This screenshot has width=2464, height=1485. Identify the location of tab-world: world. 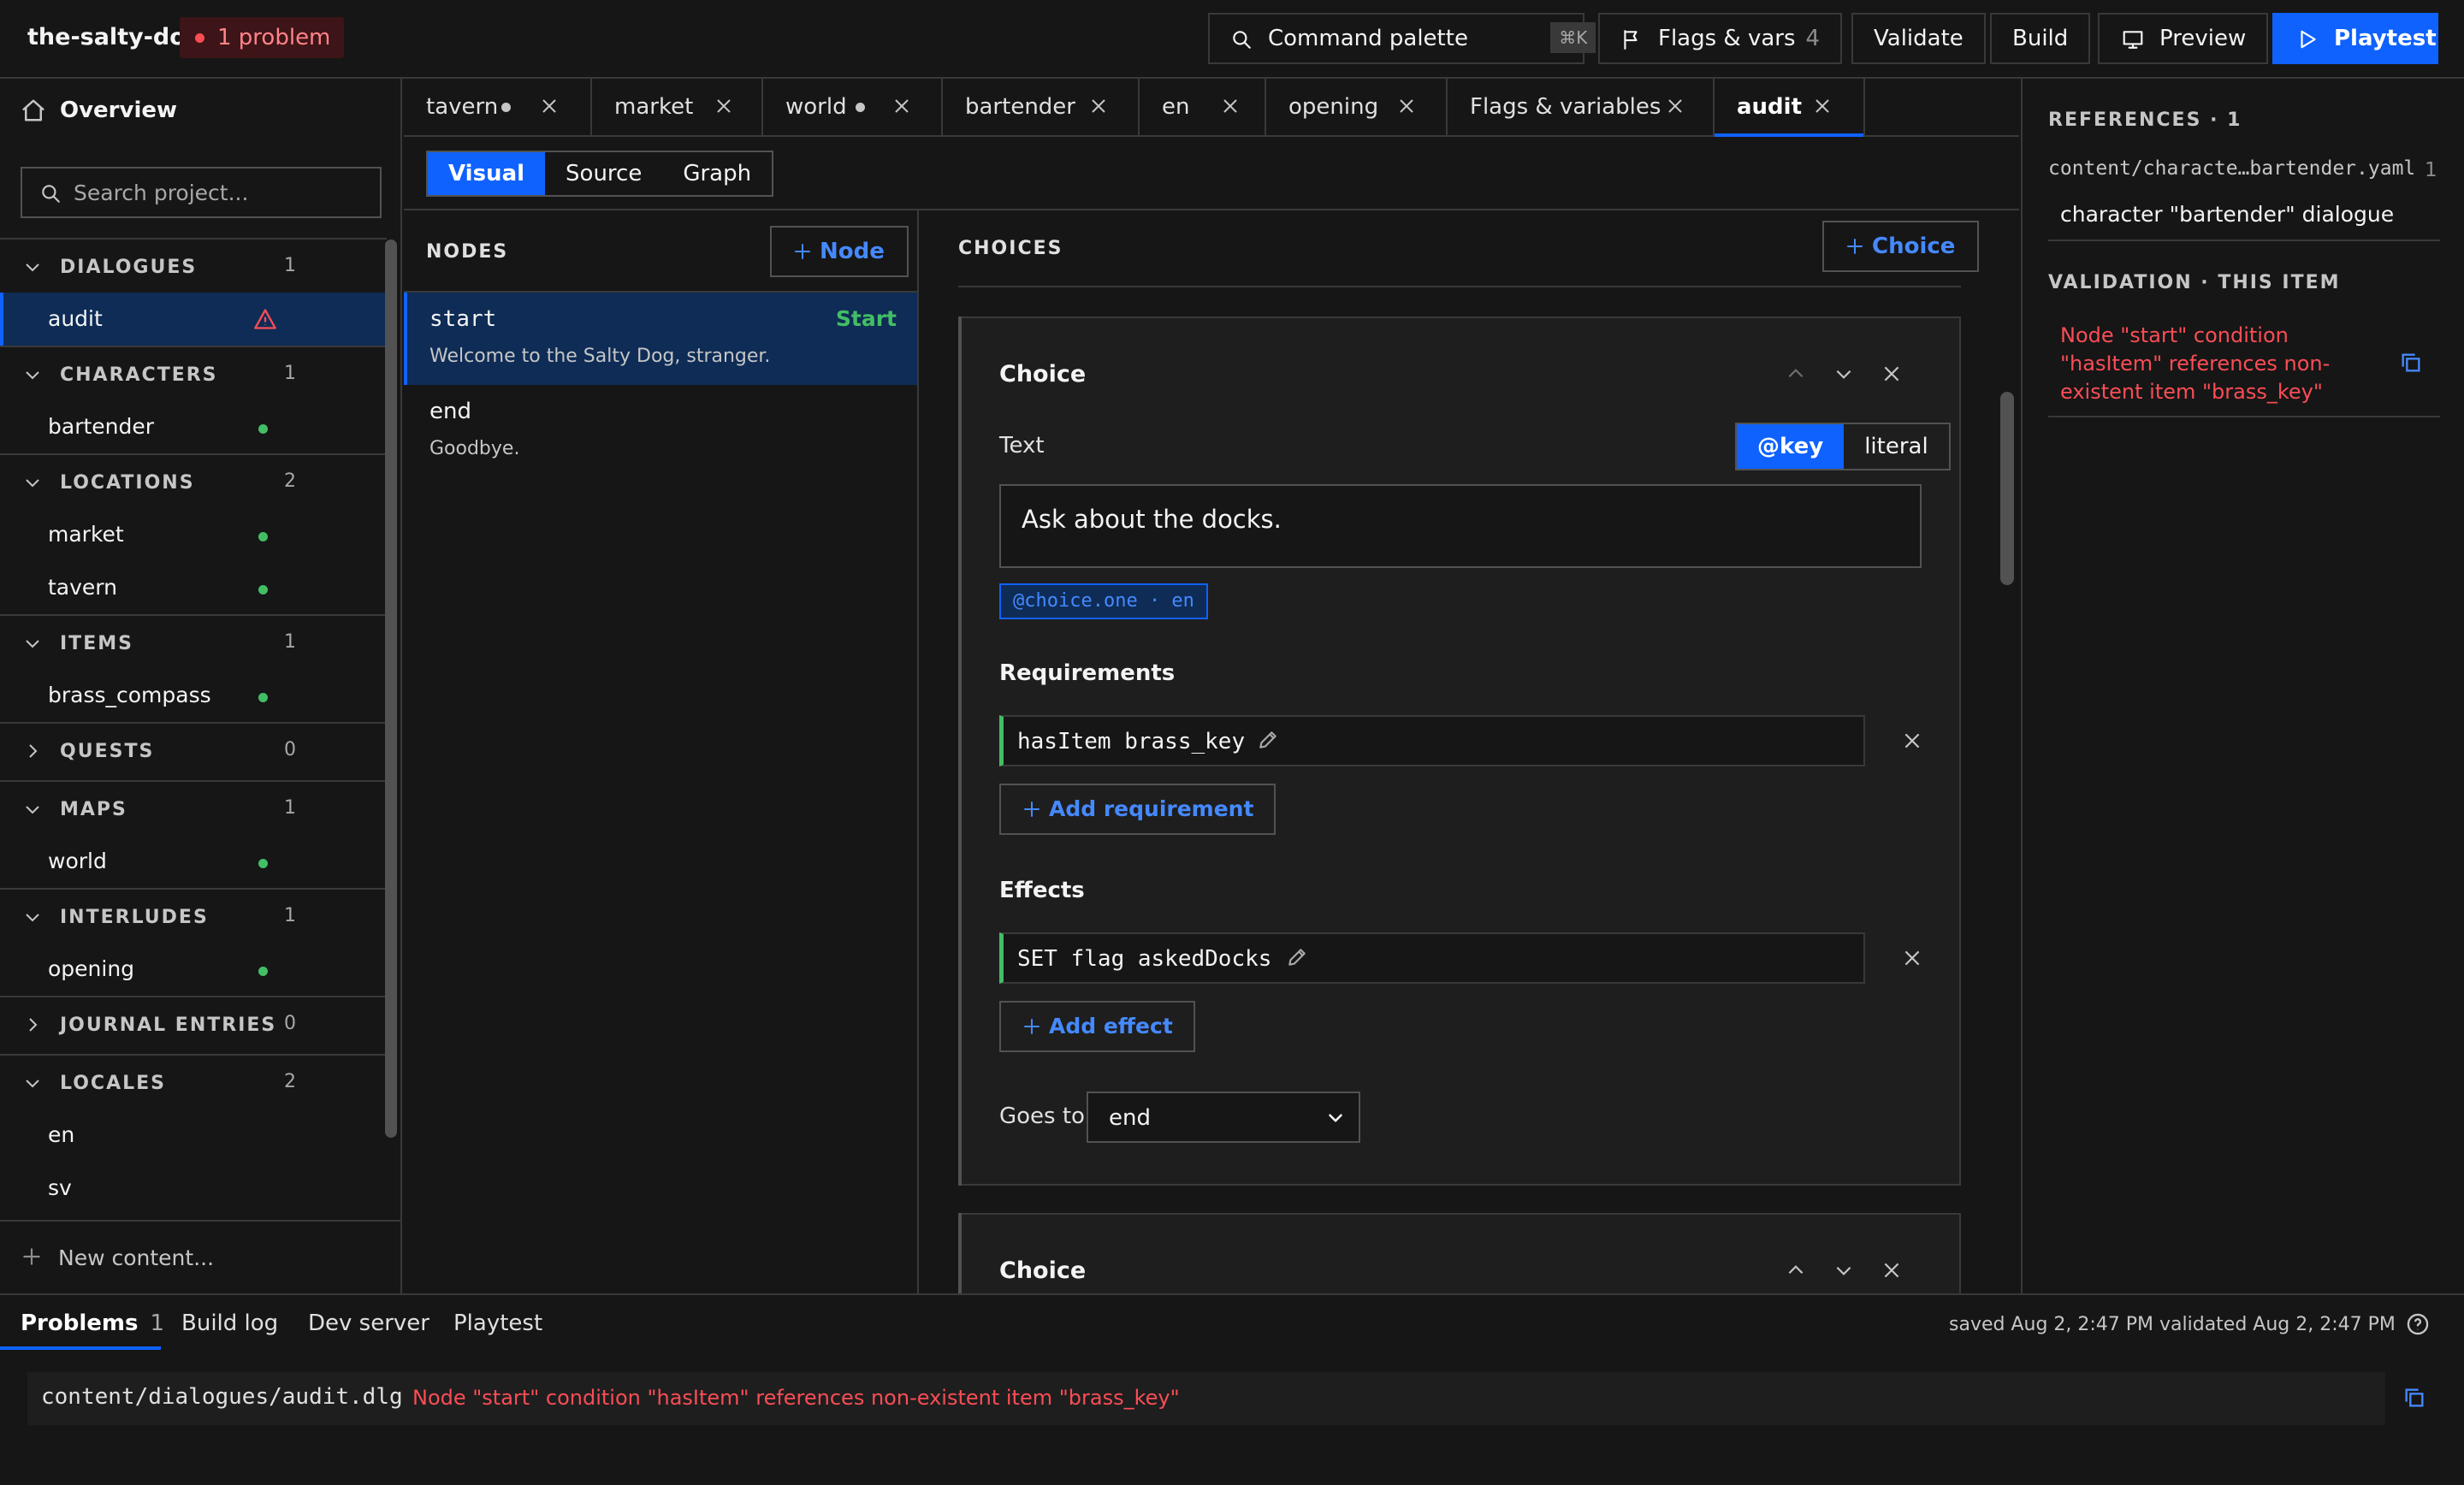
(853, 107).